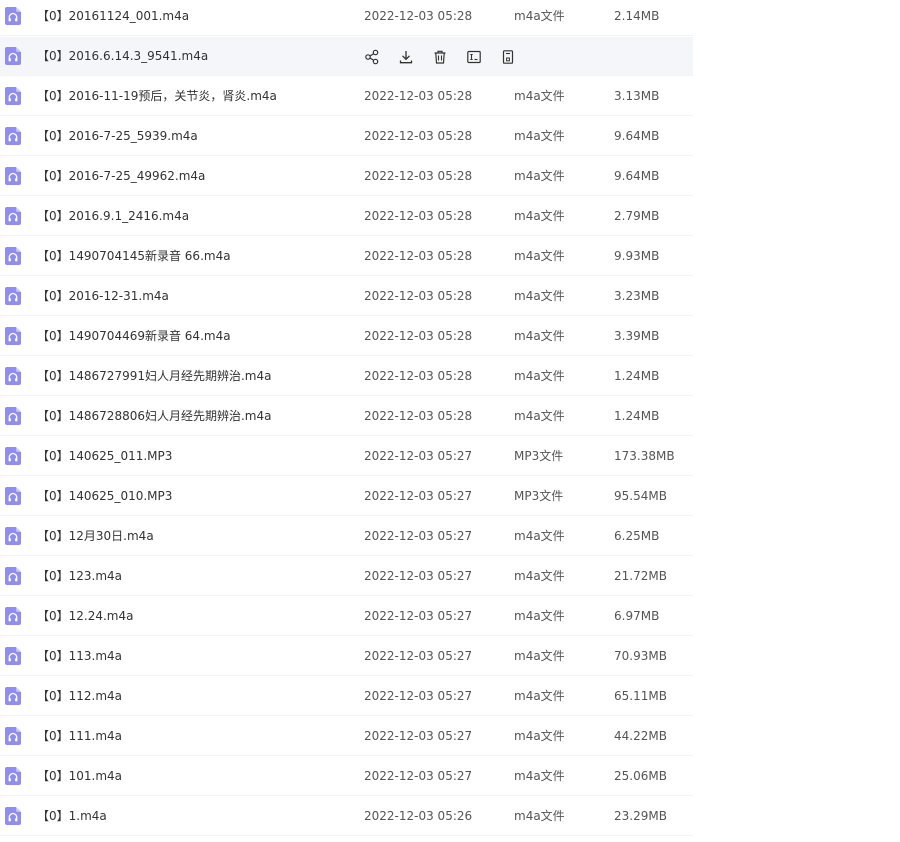 The image size is (900, 842). What do you see at coordinates (134, 336) in the screenshot?
I see `file-name: 【0】1490704469新录音 64.m4a` at bounding box center [134, 336].